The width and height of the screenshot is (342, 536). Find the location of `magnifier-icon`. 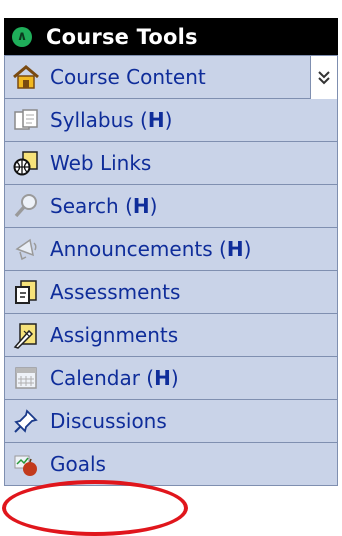

magnifier-icon is located at coordinates (26, 206).